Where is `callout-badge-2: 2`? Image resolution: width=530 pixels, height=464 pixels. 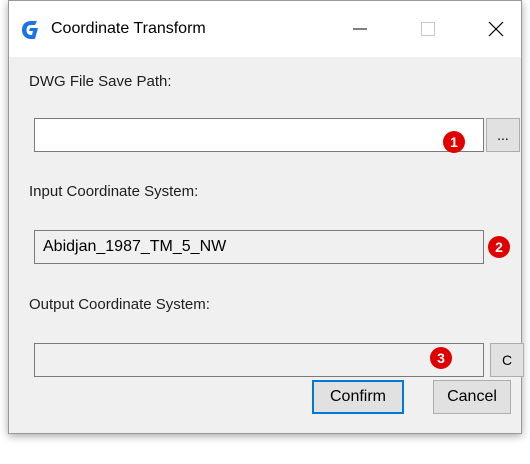
callout-badge-2: 2 is located at coordinates (499, 247).